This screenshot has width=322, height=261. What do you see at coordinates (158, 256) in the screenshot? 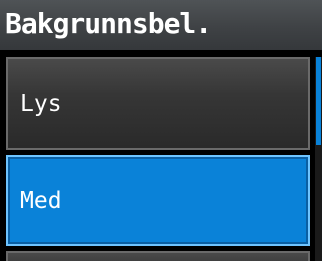
I see `menu-item-next` at bounding box center [158, 256].